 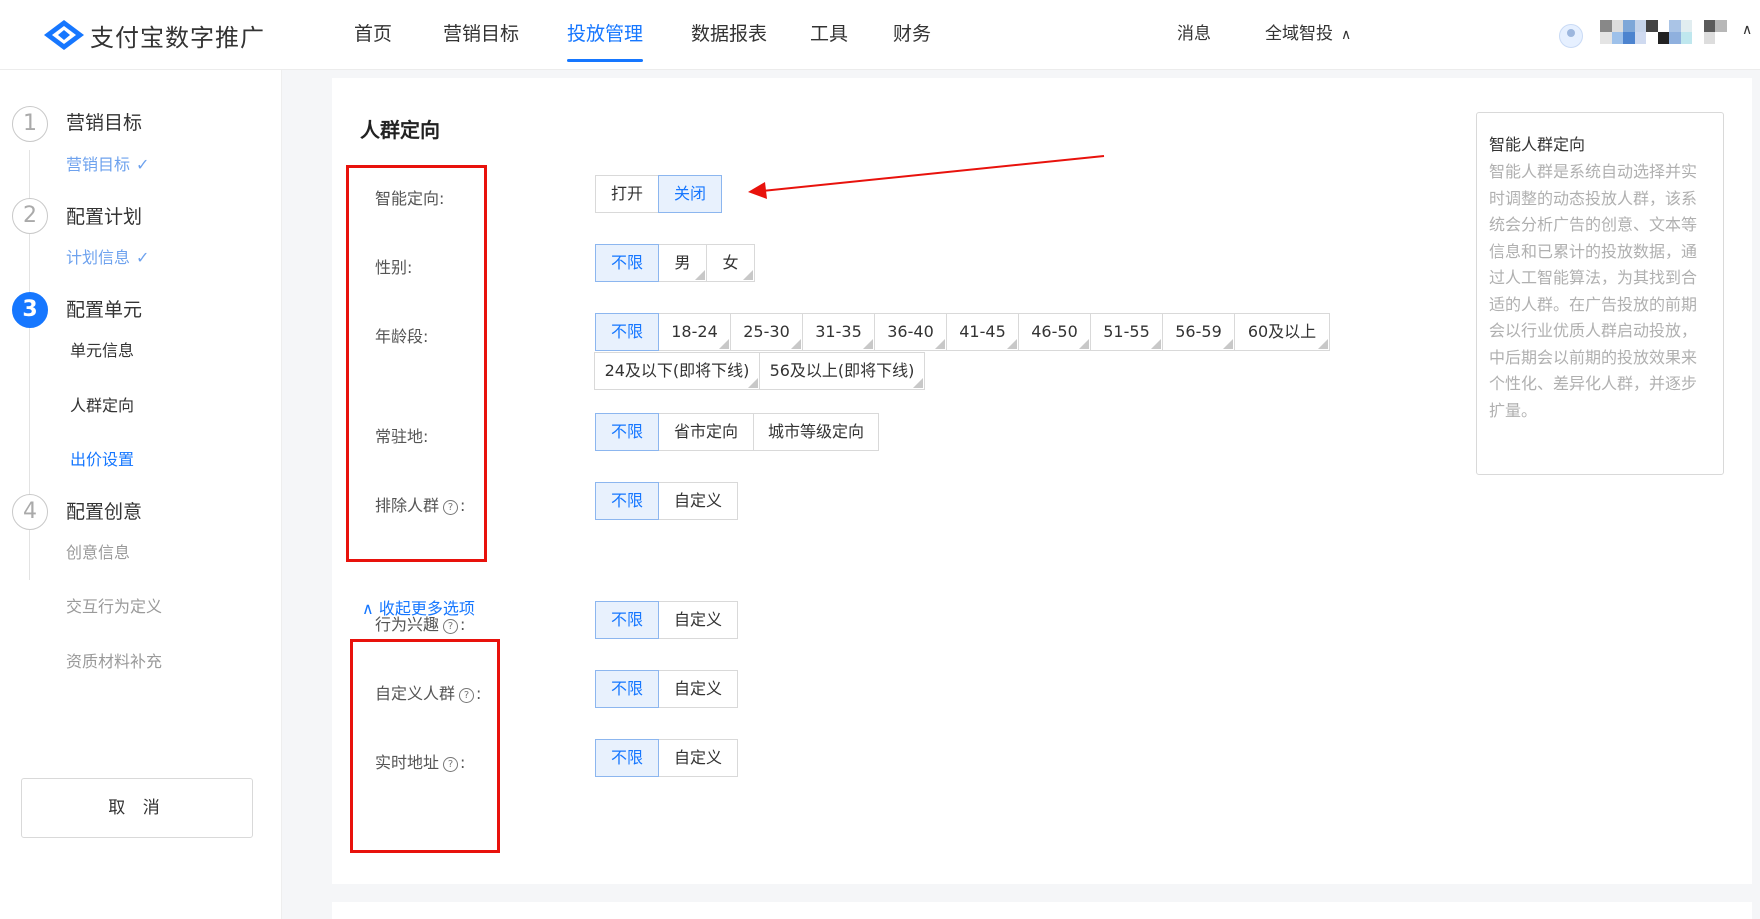 What do you see at coordinates (842, 371) in the screenshot?
I see `age-56-and-above-option: 56及以上(即将下线)` at bounding box center [842, 371].